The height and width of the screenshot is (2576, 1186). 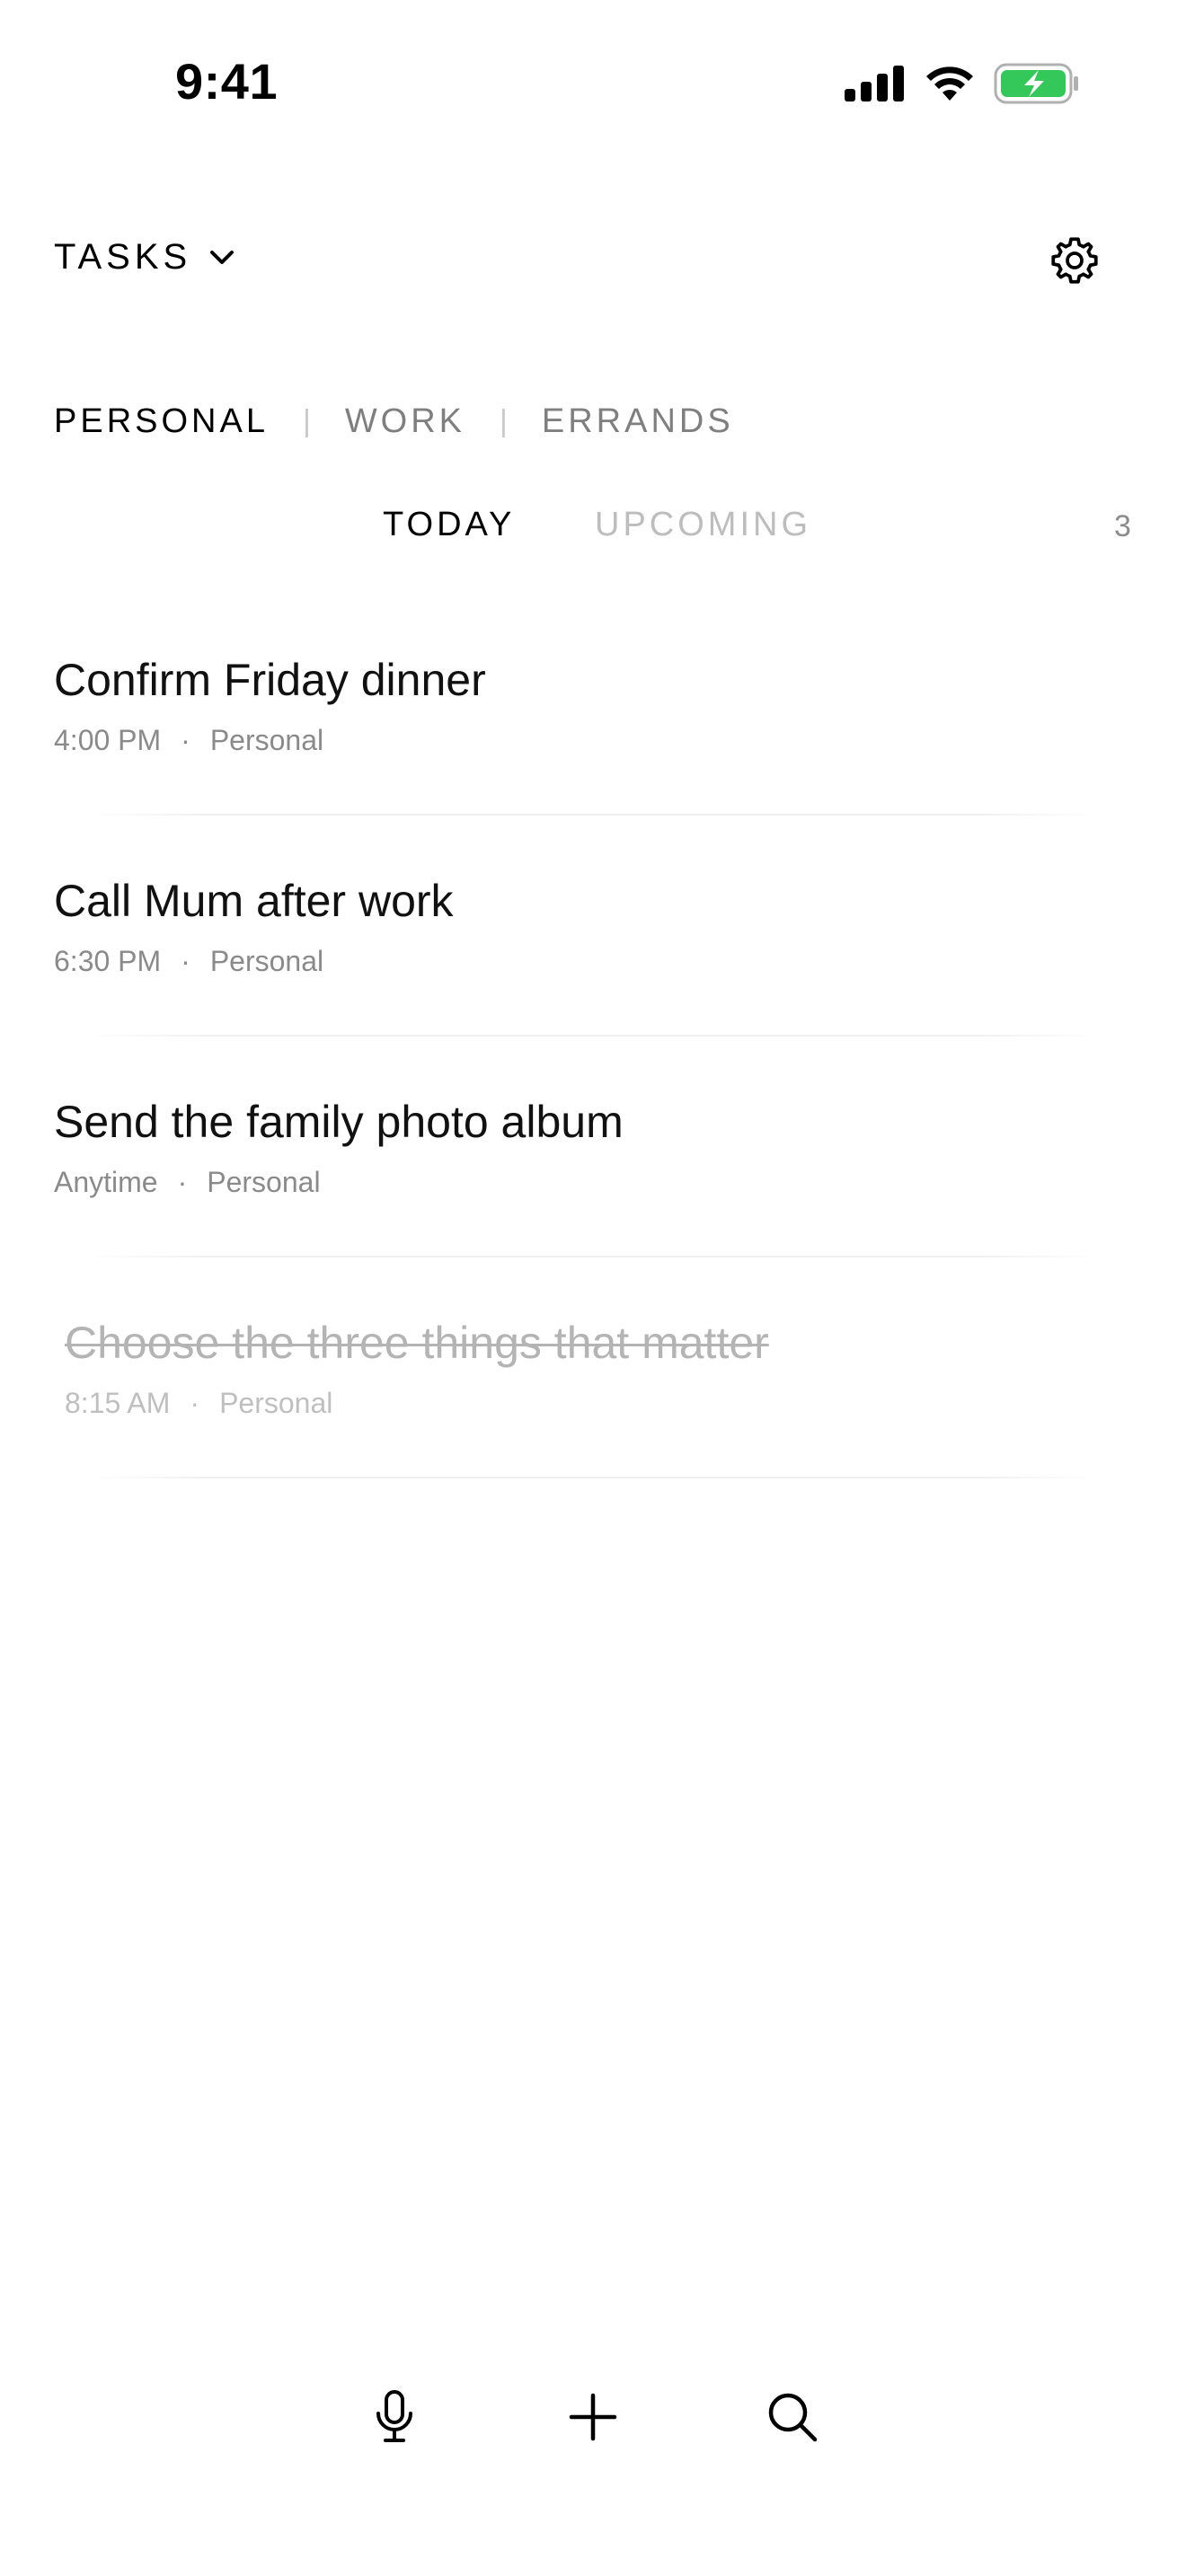 What do you see at coordinates (254, 901) in the screenshot?
I see `task-title: Call Mum after work` at bounding box center [254, 901].